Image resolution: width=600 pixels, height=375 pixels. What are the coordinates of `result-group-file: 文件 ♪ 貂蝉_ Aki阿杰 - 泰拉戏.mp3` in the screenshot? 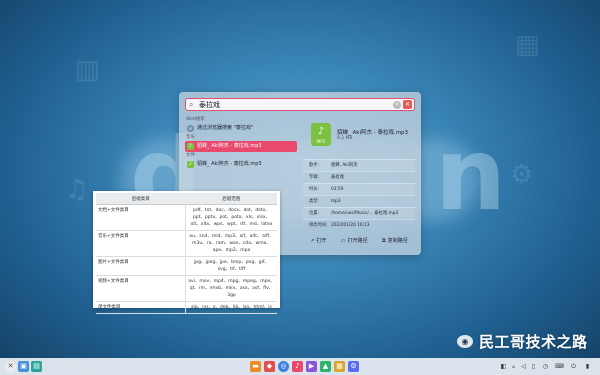 It's located at (241, 161).